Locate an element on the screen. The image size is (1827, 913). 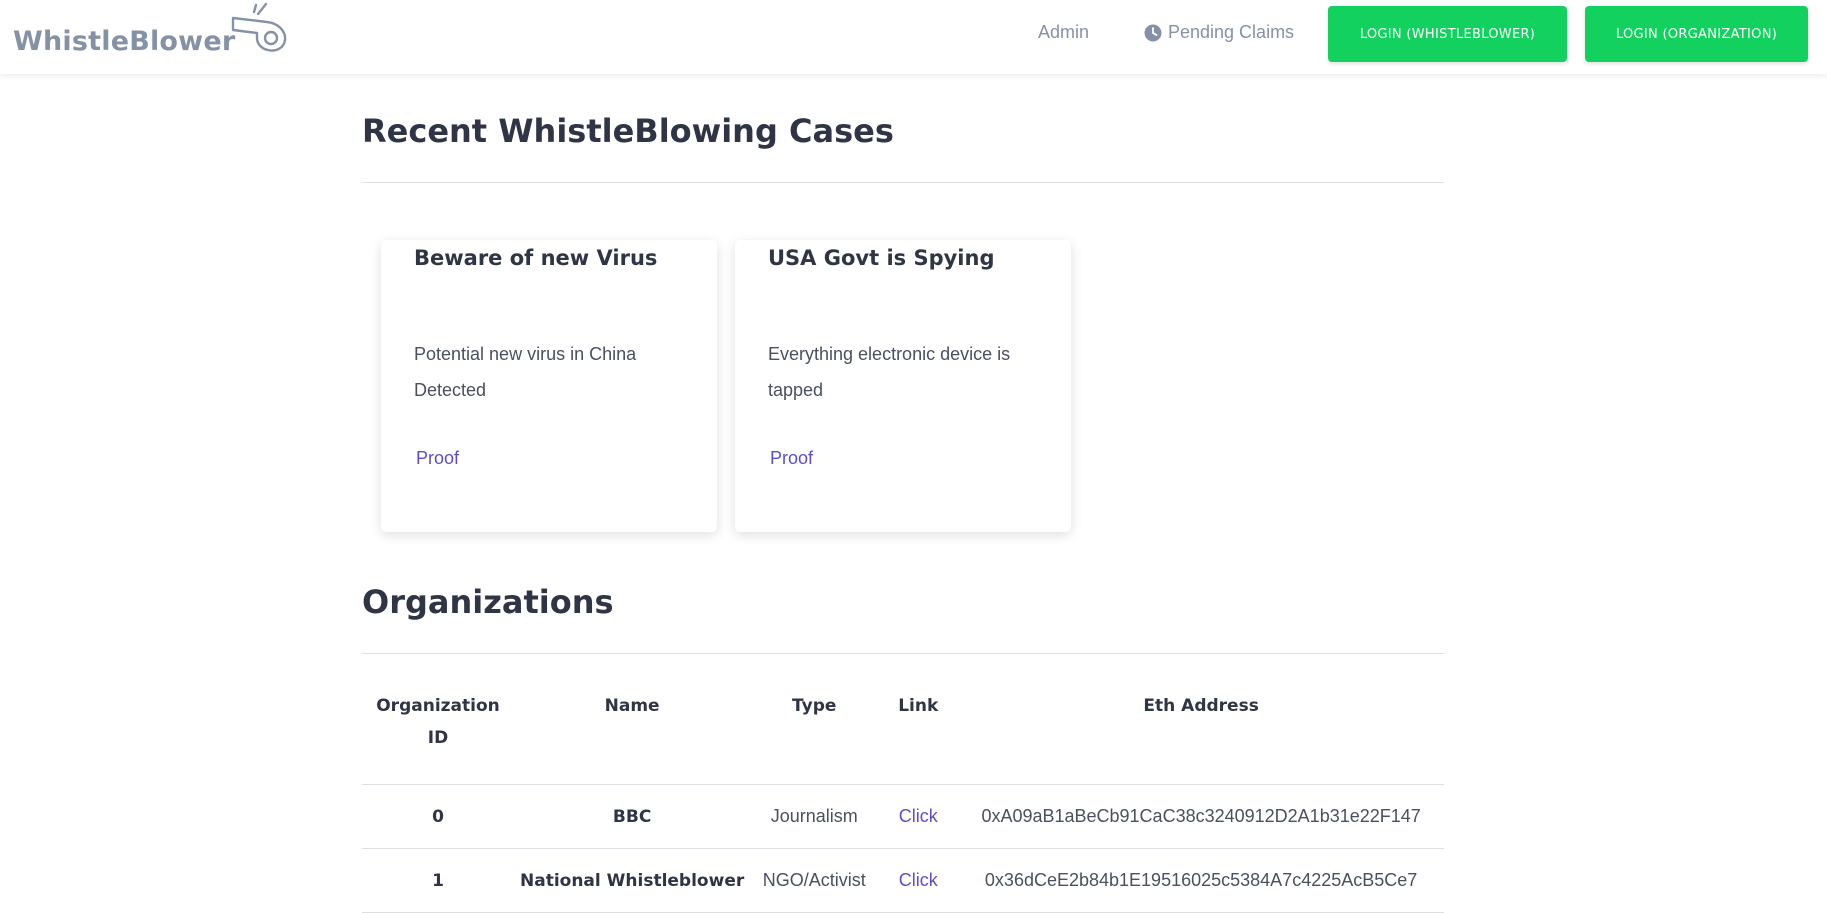
organizations-section-title: Organizations is located at coordinates (488, 602).